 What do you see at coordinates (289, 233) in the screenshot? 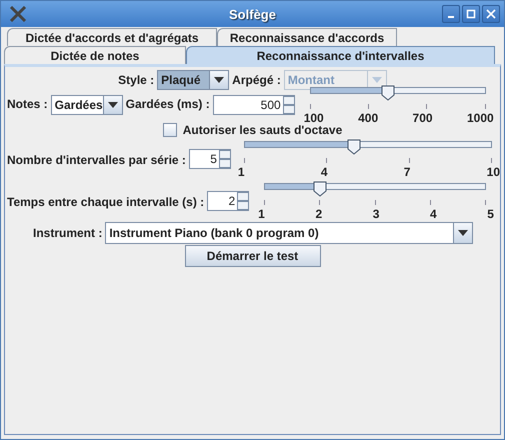
I see `instrument-dropdown: Instrument Piano (bank 0 program 0)` at bounding box center [289, 233].